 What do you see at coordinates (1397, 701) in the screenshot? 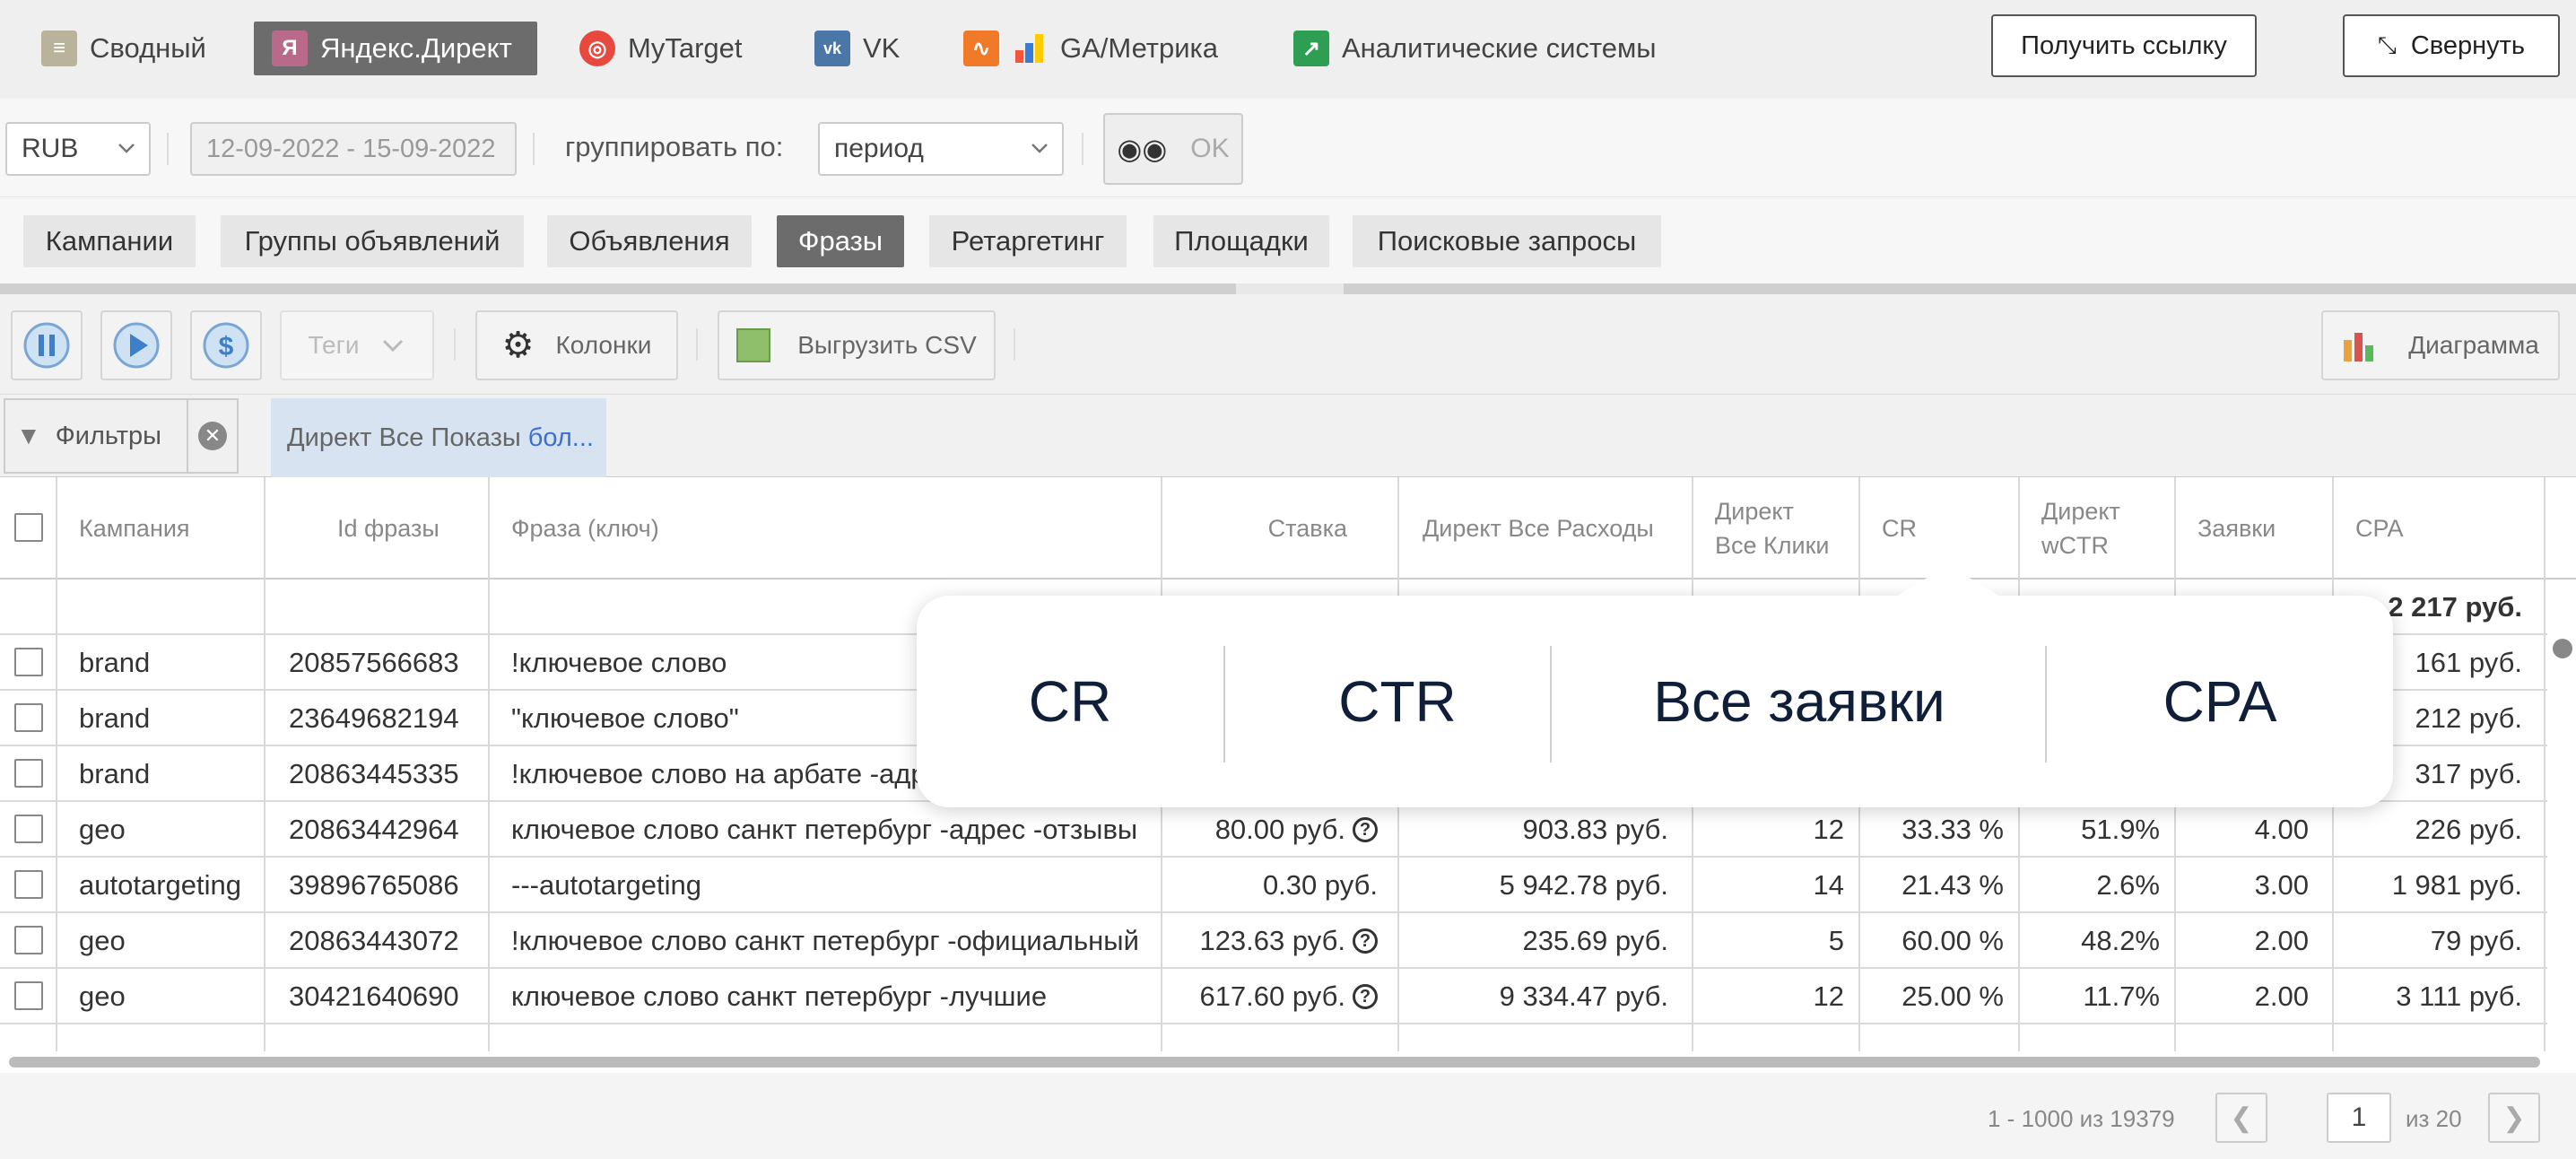
I see `popup-item-ctr: CTR` at bounding box center [1397, 701].